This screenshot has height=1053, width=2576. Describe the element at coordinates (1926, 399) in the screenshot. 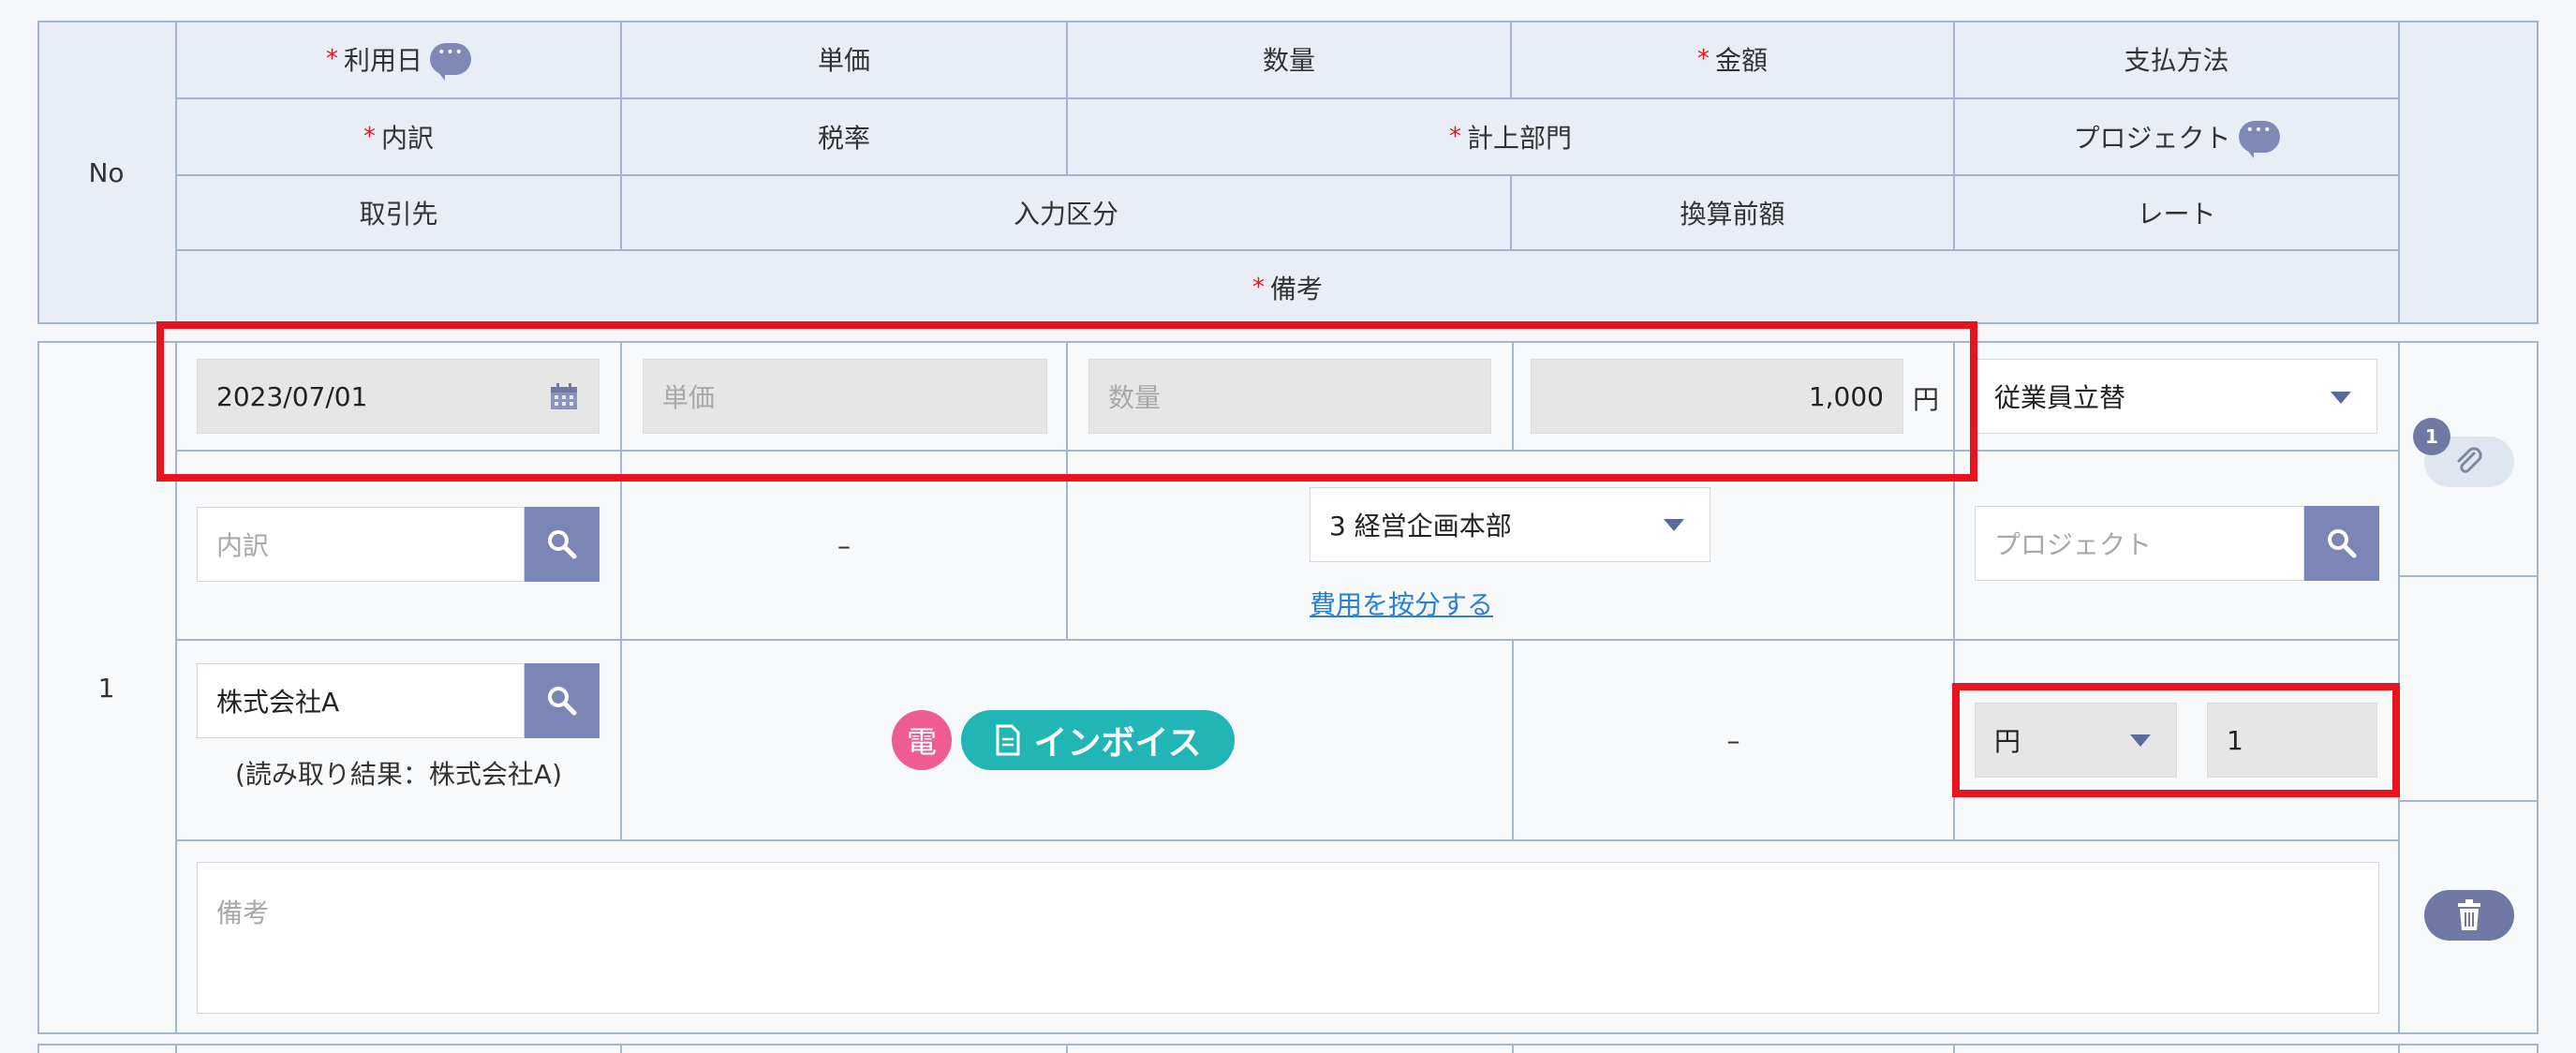

I see `amount-unit: 円` at that location.